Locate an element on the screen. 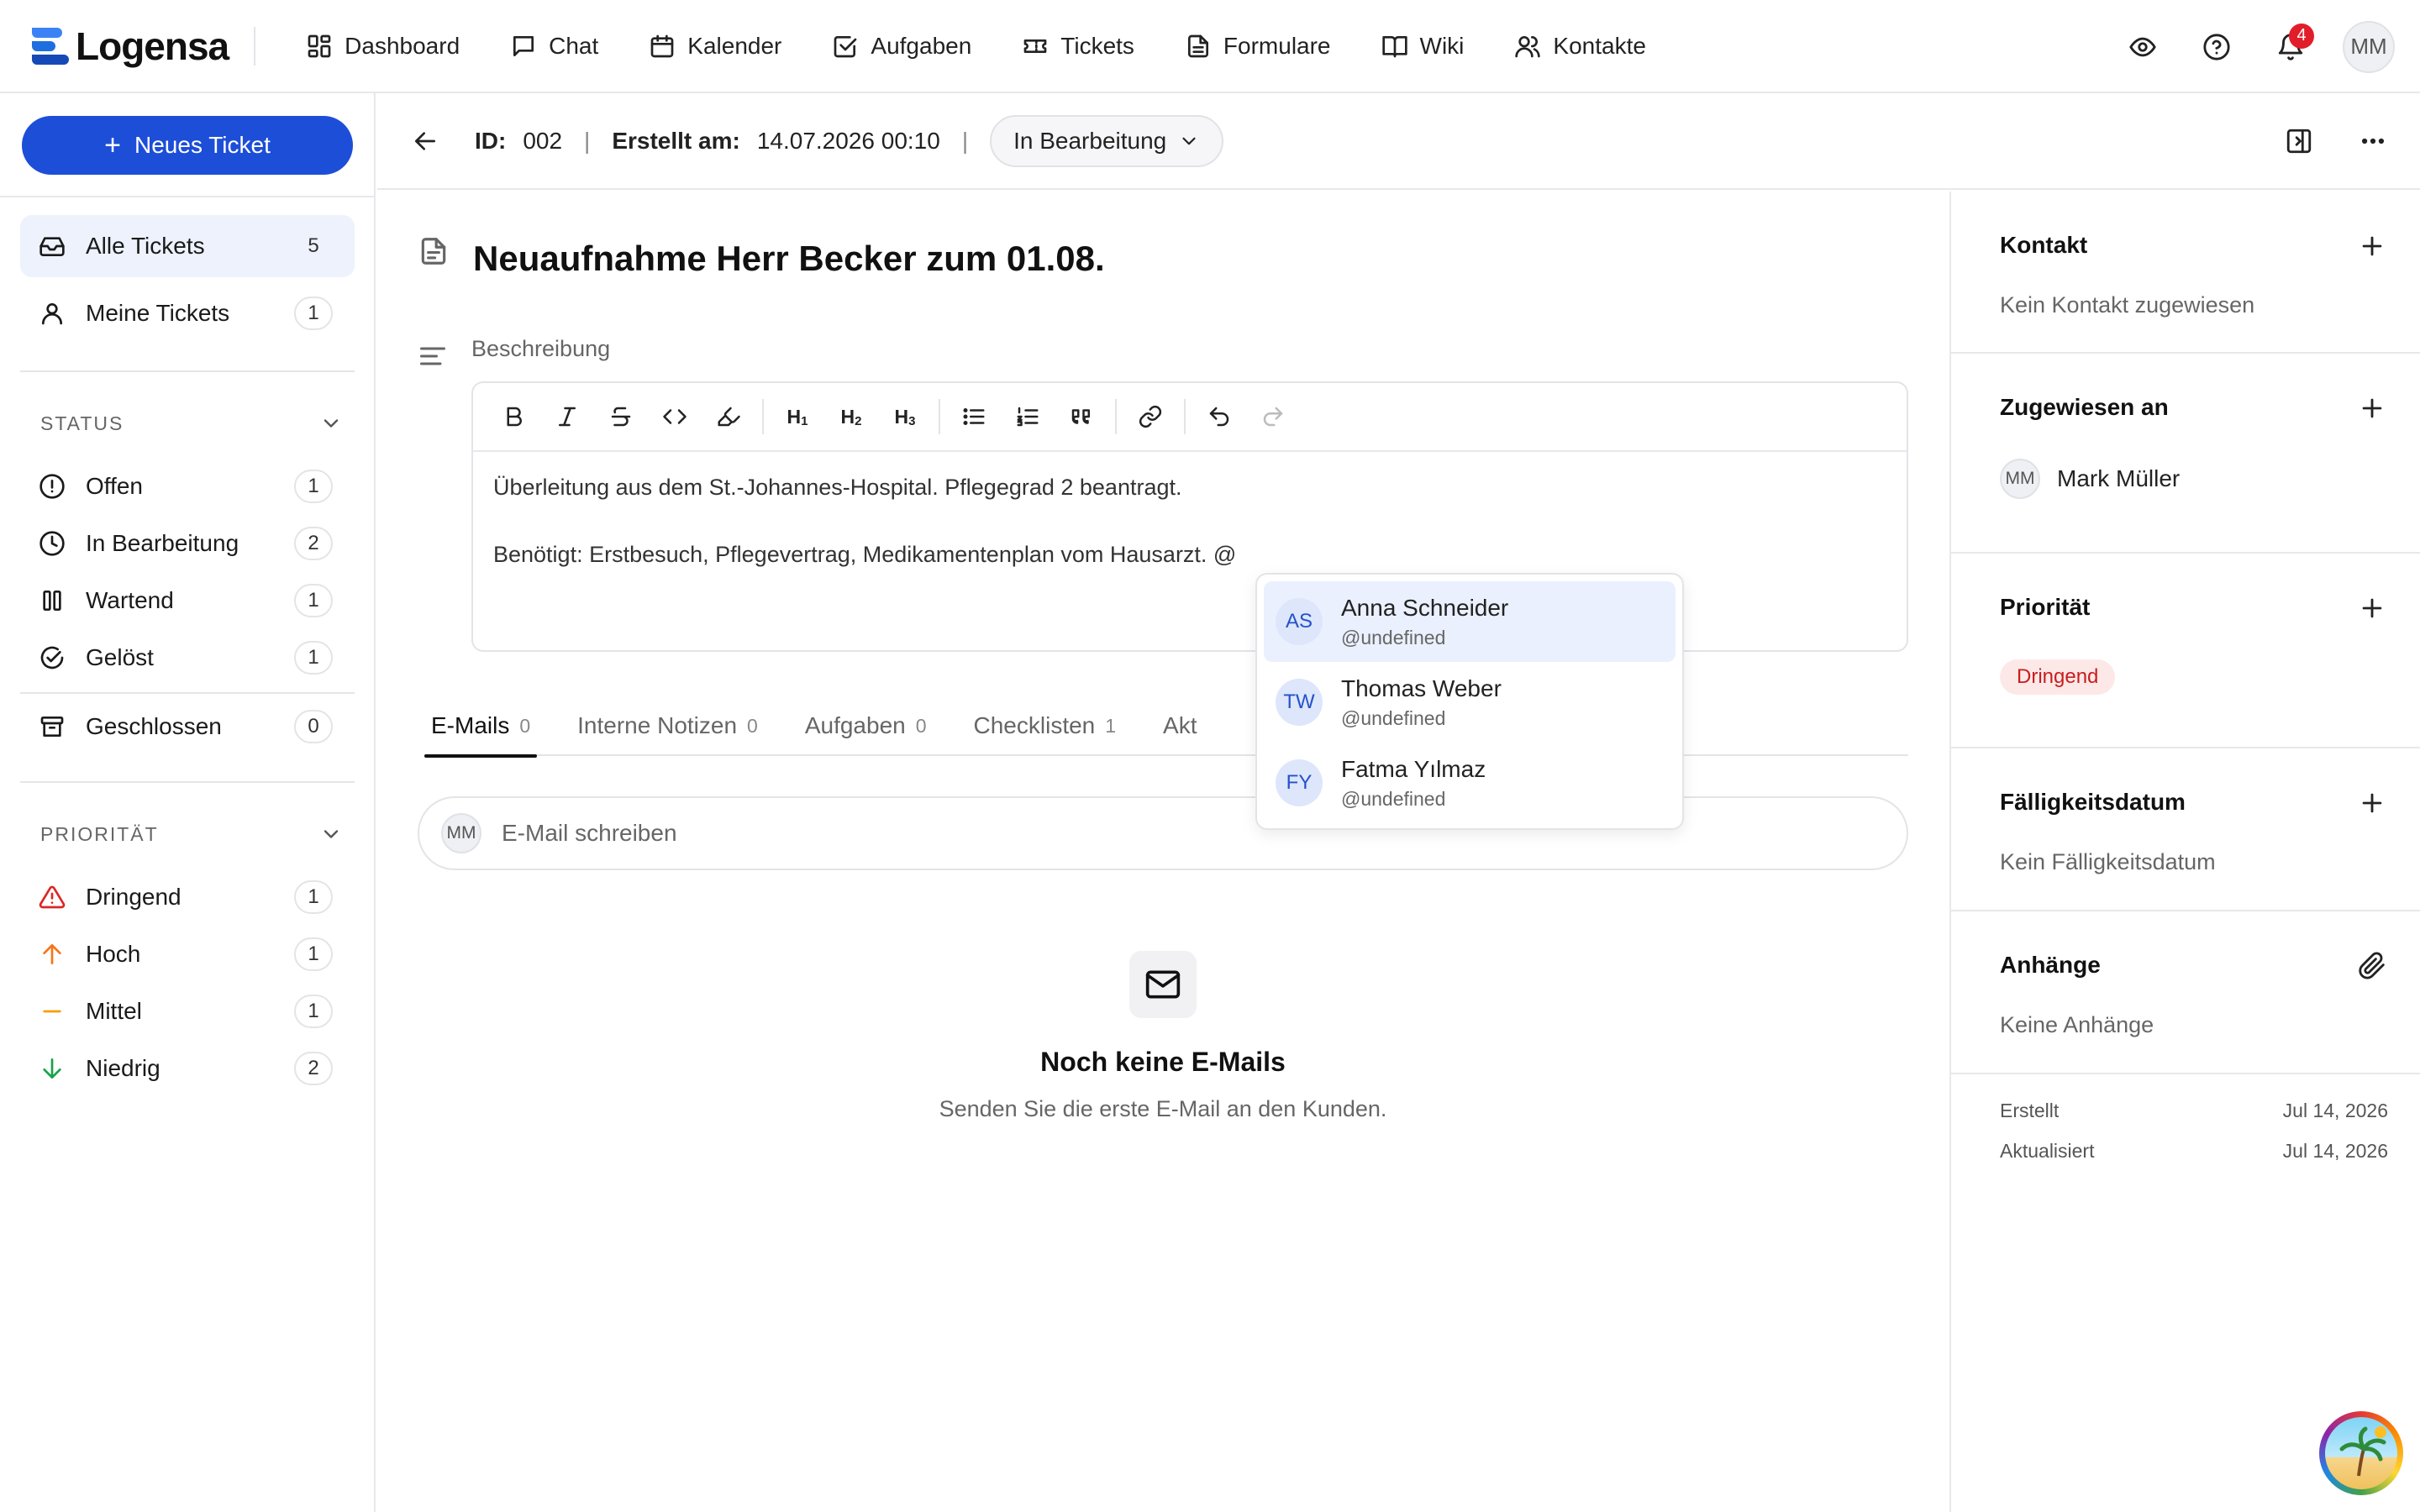 The width and height of the screenshot is (2420, 1512). link-button is located at coordinates (1150, 417).